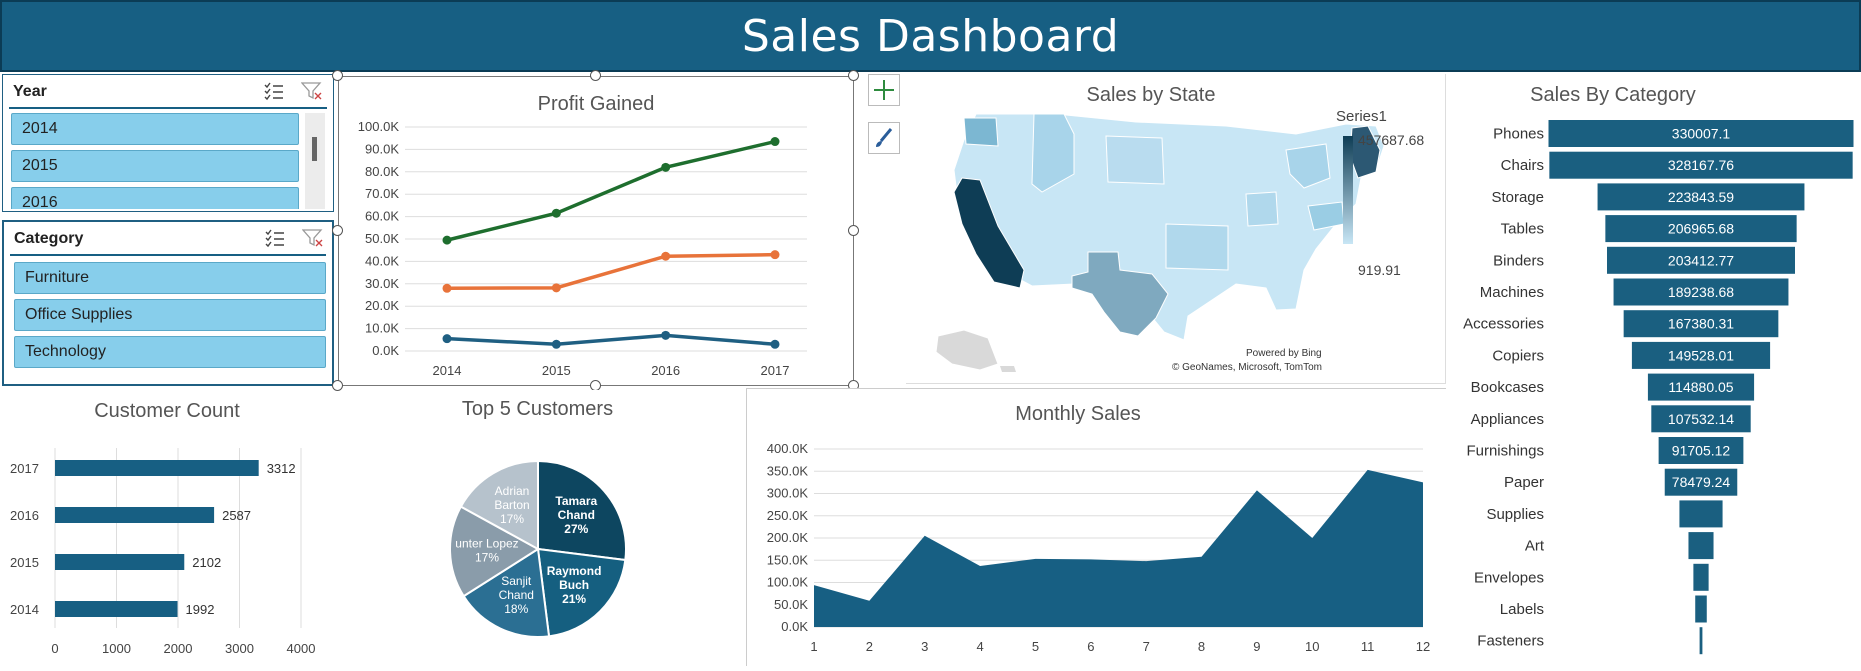 The image size is (1861, 671). Describe the element at coordinates (574, 599) in the screenshot. I see `slice-label: 21%` at that location.